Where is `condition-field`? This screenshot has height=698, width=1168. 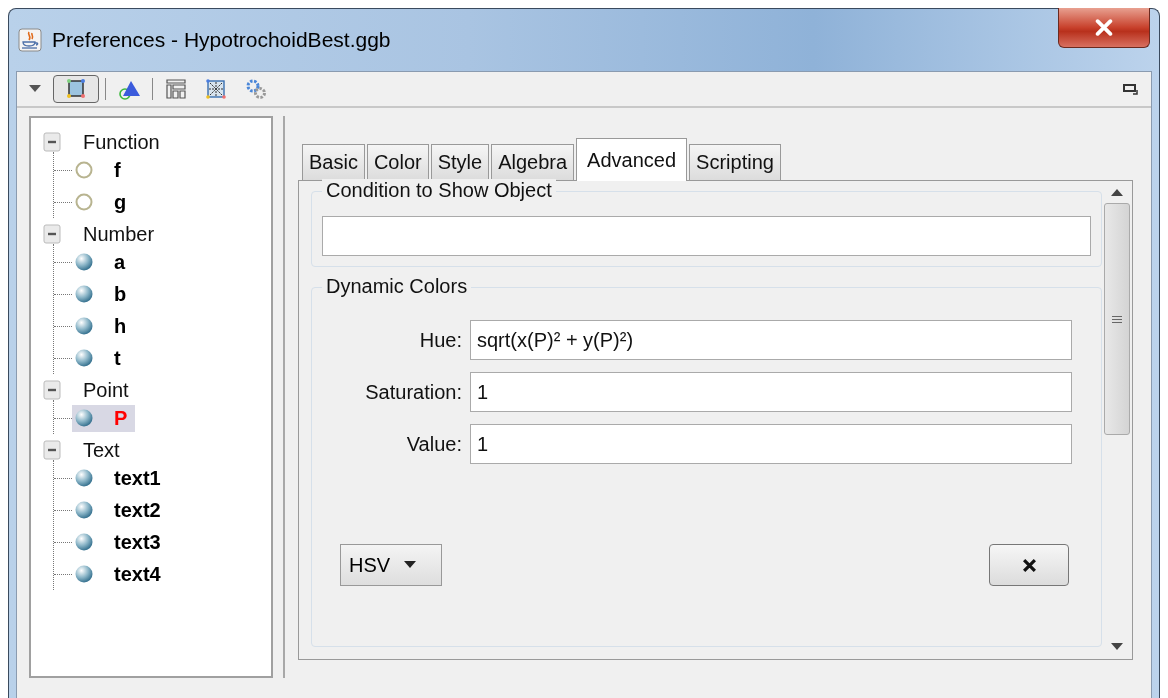 condition-field is located at coordinates (706, 236).